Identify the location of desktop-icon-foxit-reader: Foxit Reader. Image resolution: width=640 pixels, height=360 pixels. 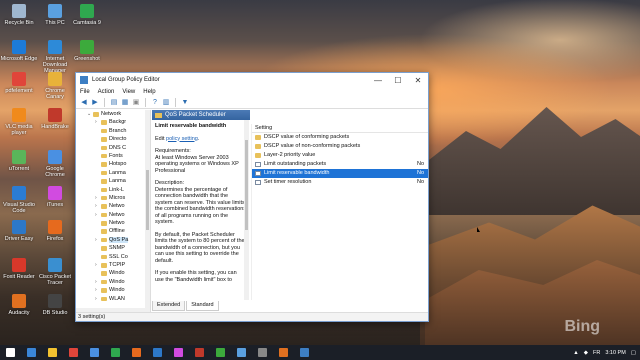
(19, 269).